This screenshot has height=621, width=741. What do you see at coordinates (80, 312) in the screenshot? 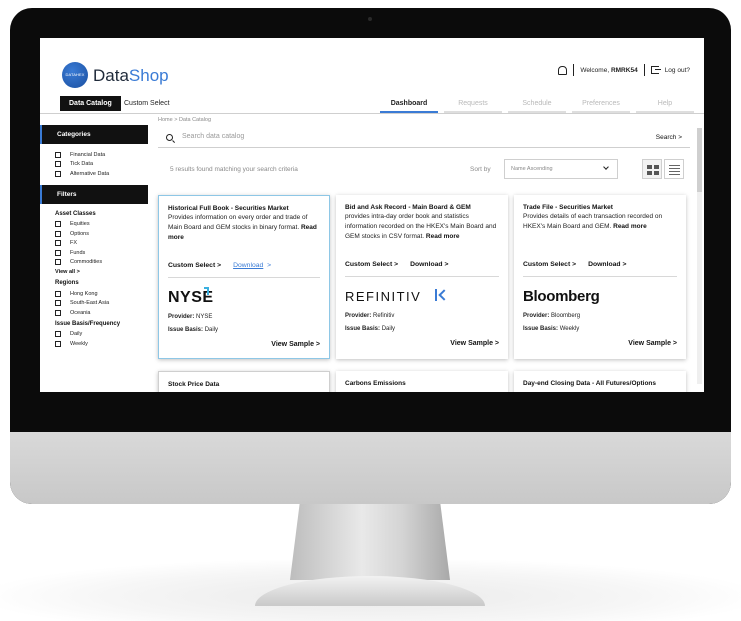
I see `filter-label: Oceania` at bounding box center [80, 312].